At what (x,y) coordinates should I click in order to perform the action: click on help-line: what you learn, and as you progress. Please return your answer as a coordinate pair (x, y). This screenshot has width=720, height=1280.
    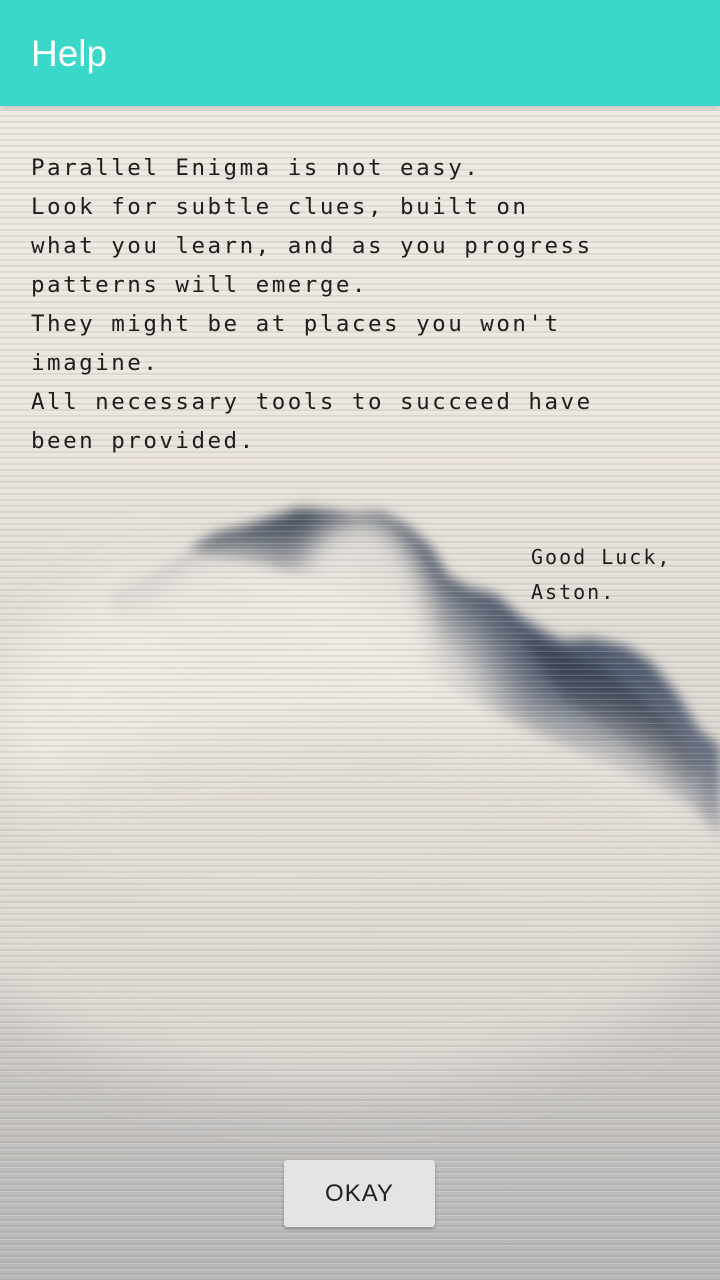
    Looking at the image, I should click on (312, 246).